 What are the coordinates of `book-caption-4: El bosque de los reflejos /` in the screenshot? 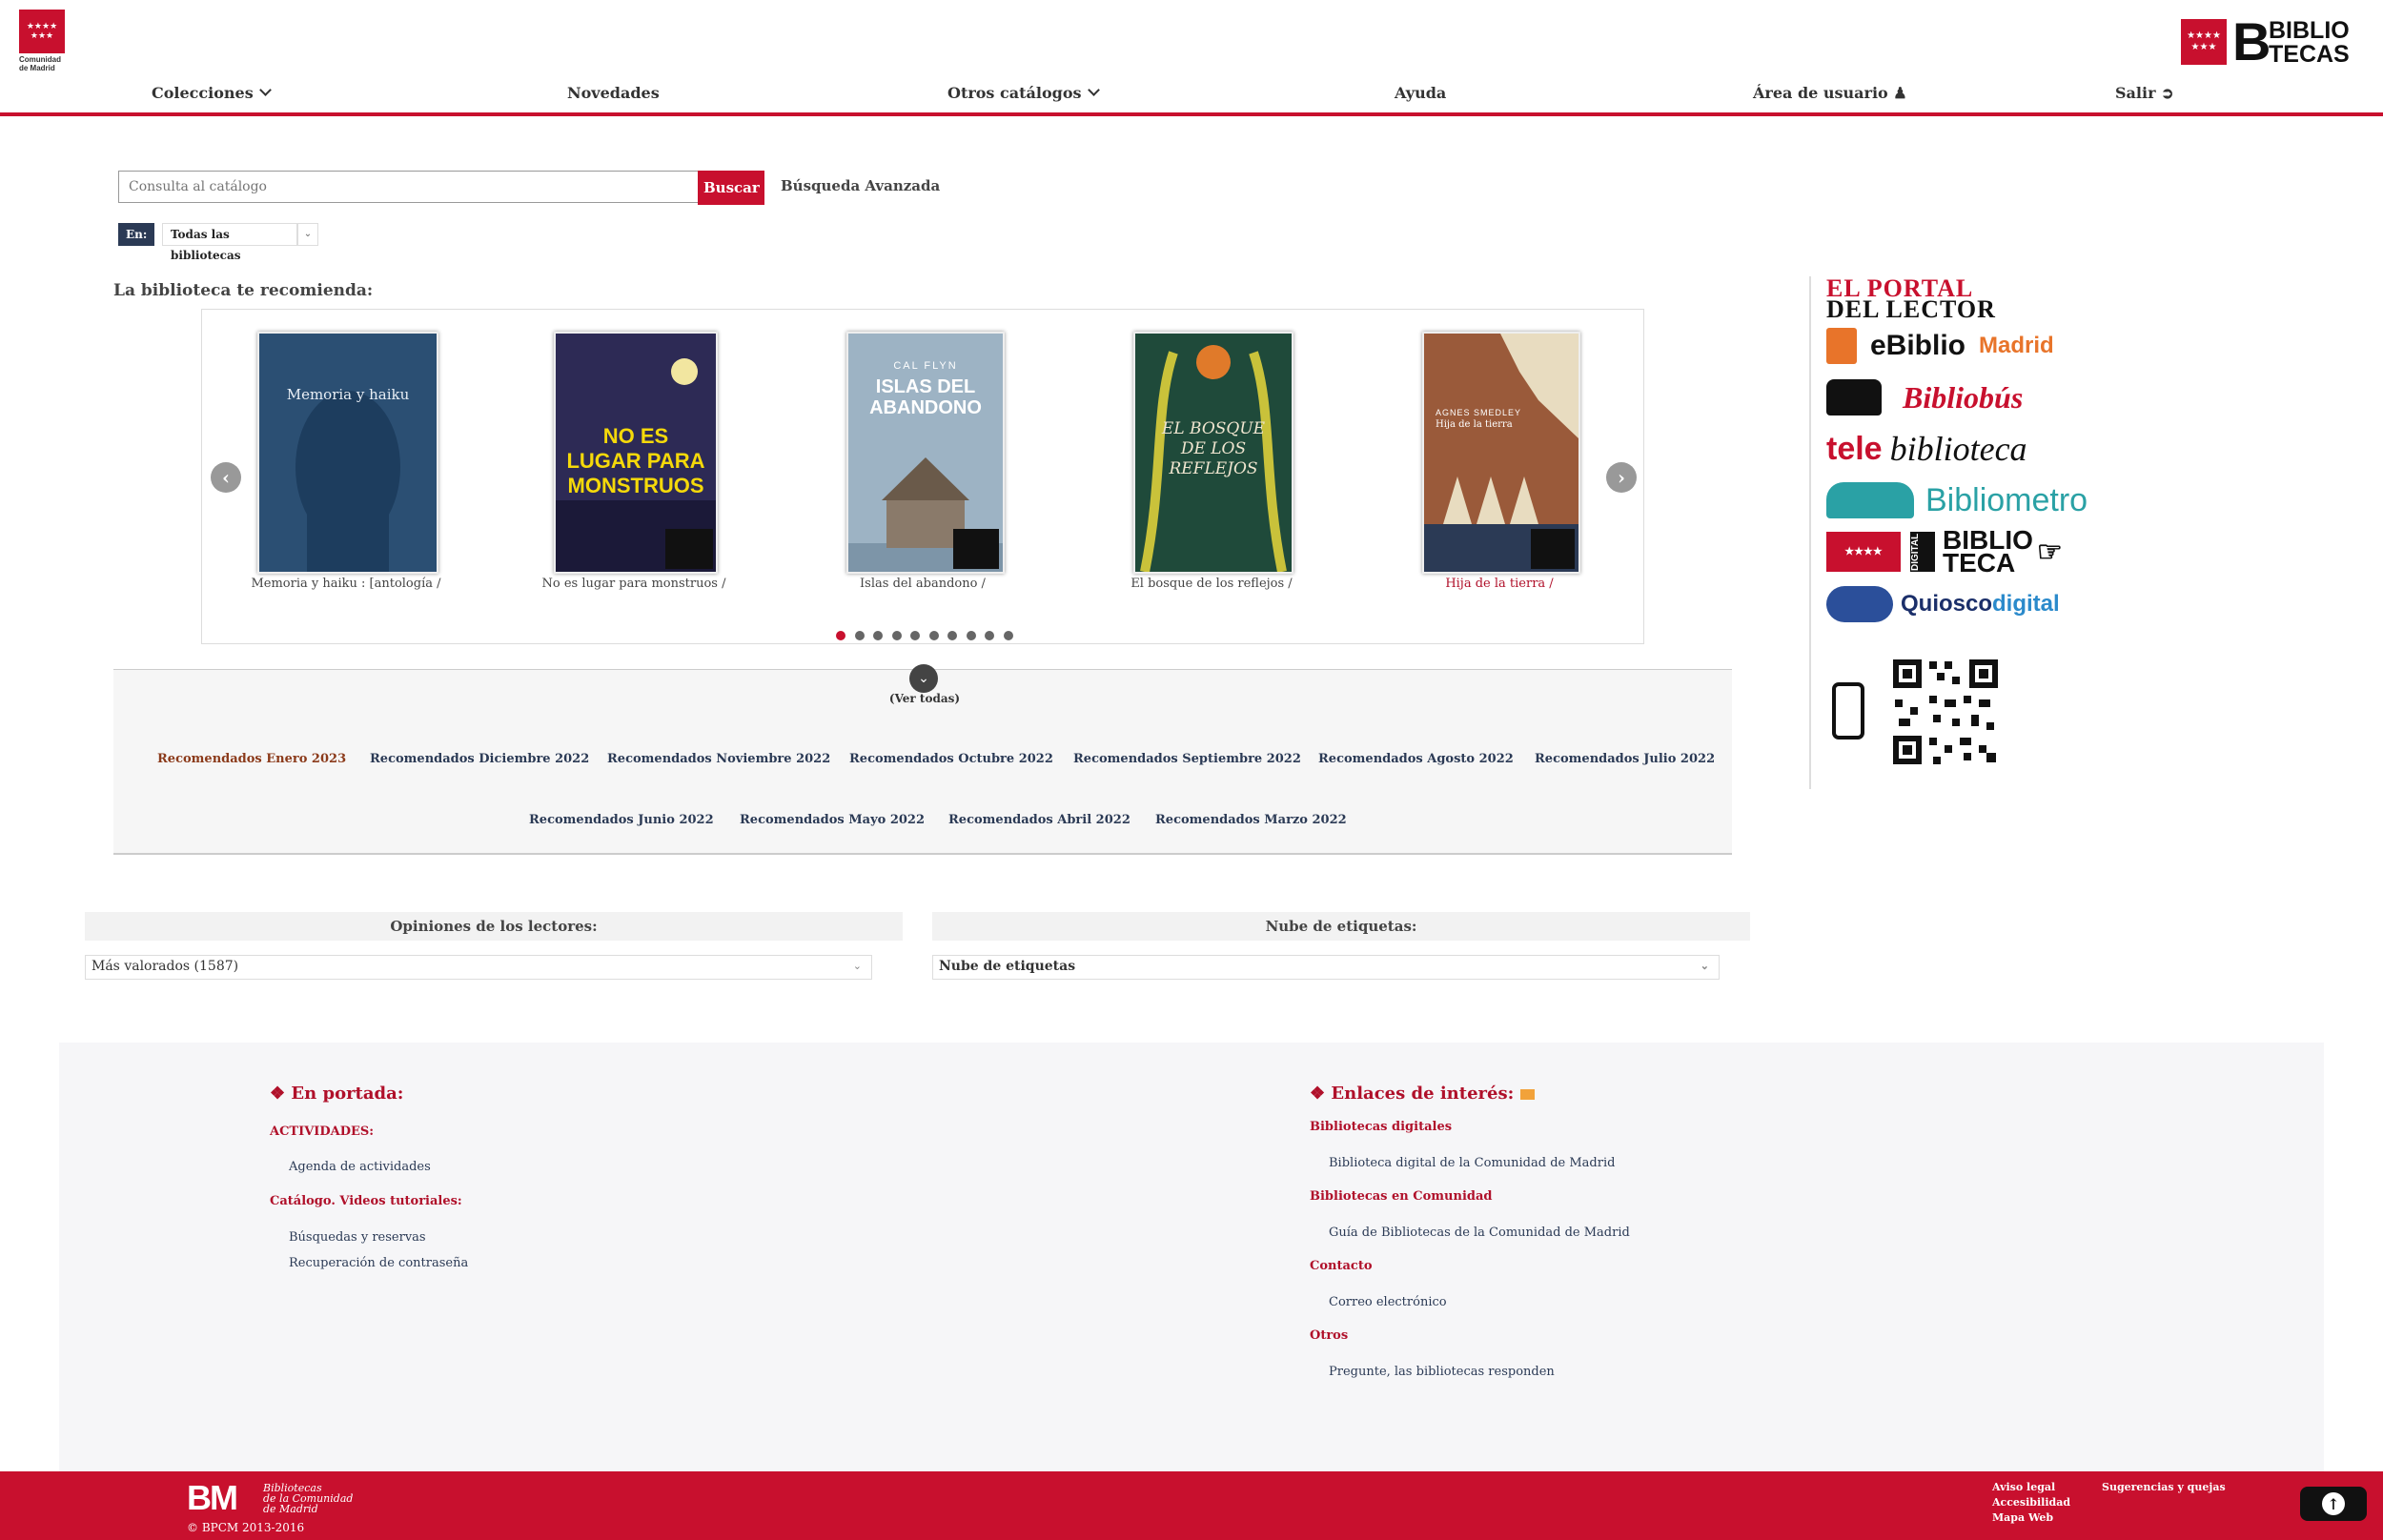 It's located at (1212, 584).